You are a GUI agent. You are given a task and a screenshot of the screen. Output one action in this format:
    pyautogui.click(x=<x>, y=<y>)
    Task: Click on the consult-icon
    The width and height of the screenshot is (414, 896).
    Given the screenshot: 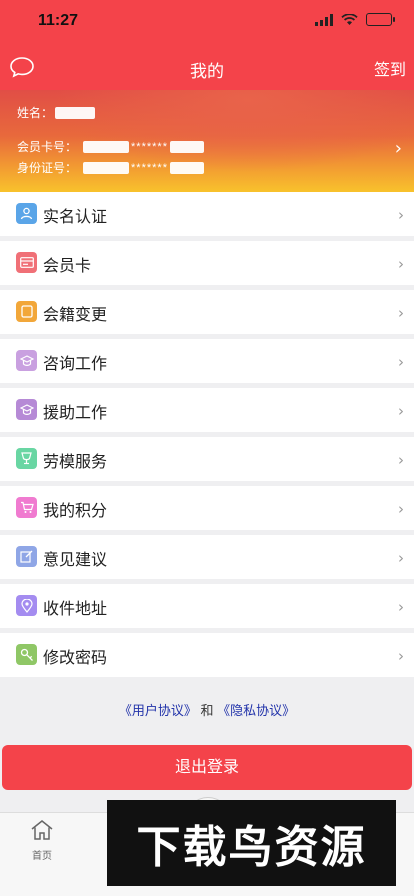 What is the action you would take?
    pyautogui.click(x=26, y=360)
    